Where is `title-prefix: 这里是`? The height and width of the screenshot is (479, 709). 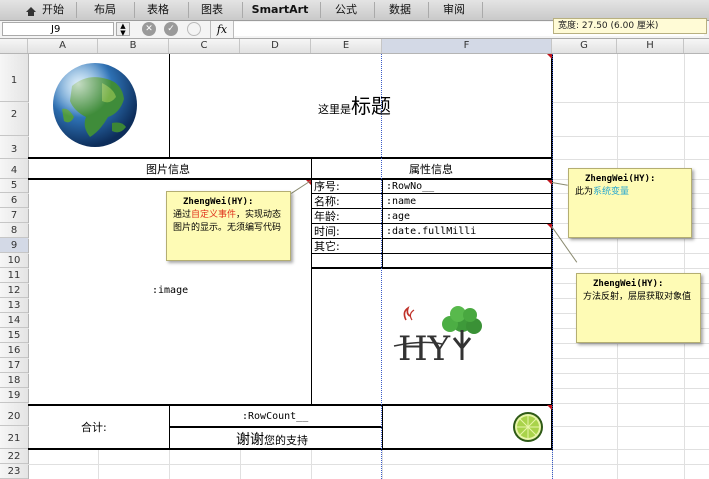 title-prefix: 这里是 is located at coordinates (334, 109).